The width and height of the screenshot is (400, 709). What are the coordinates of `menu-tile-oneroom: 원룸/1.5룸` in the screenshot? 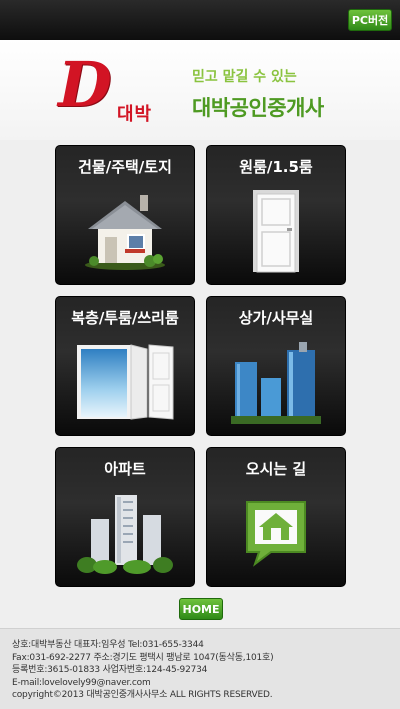 It's located at (276, 215).